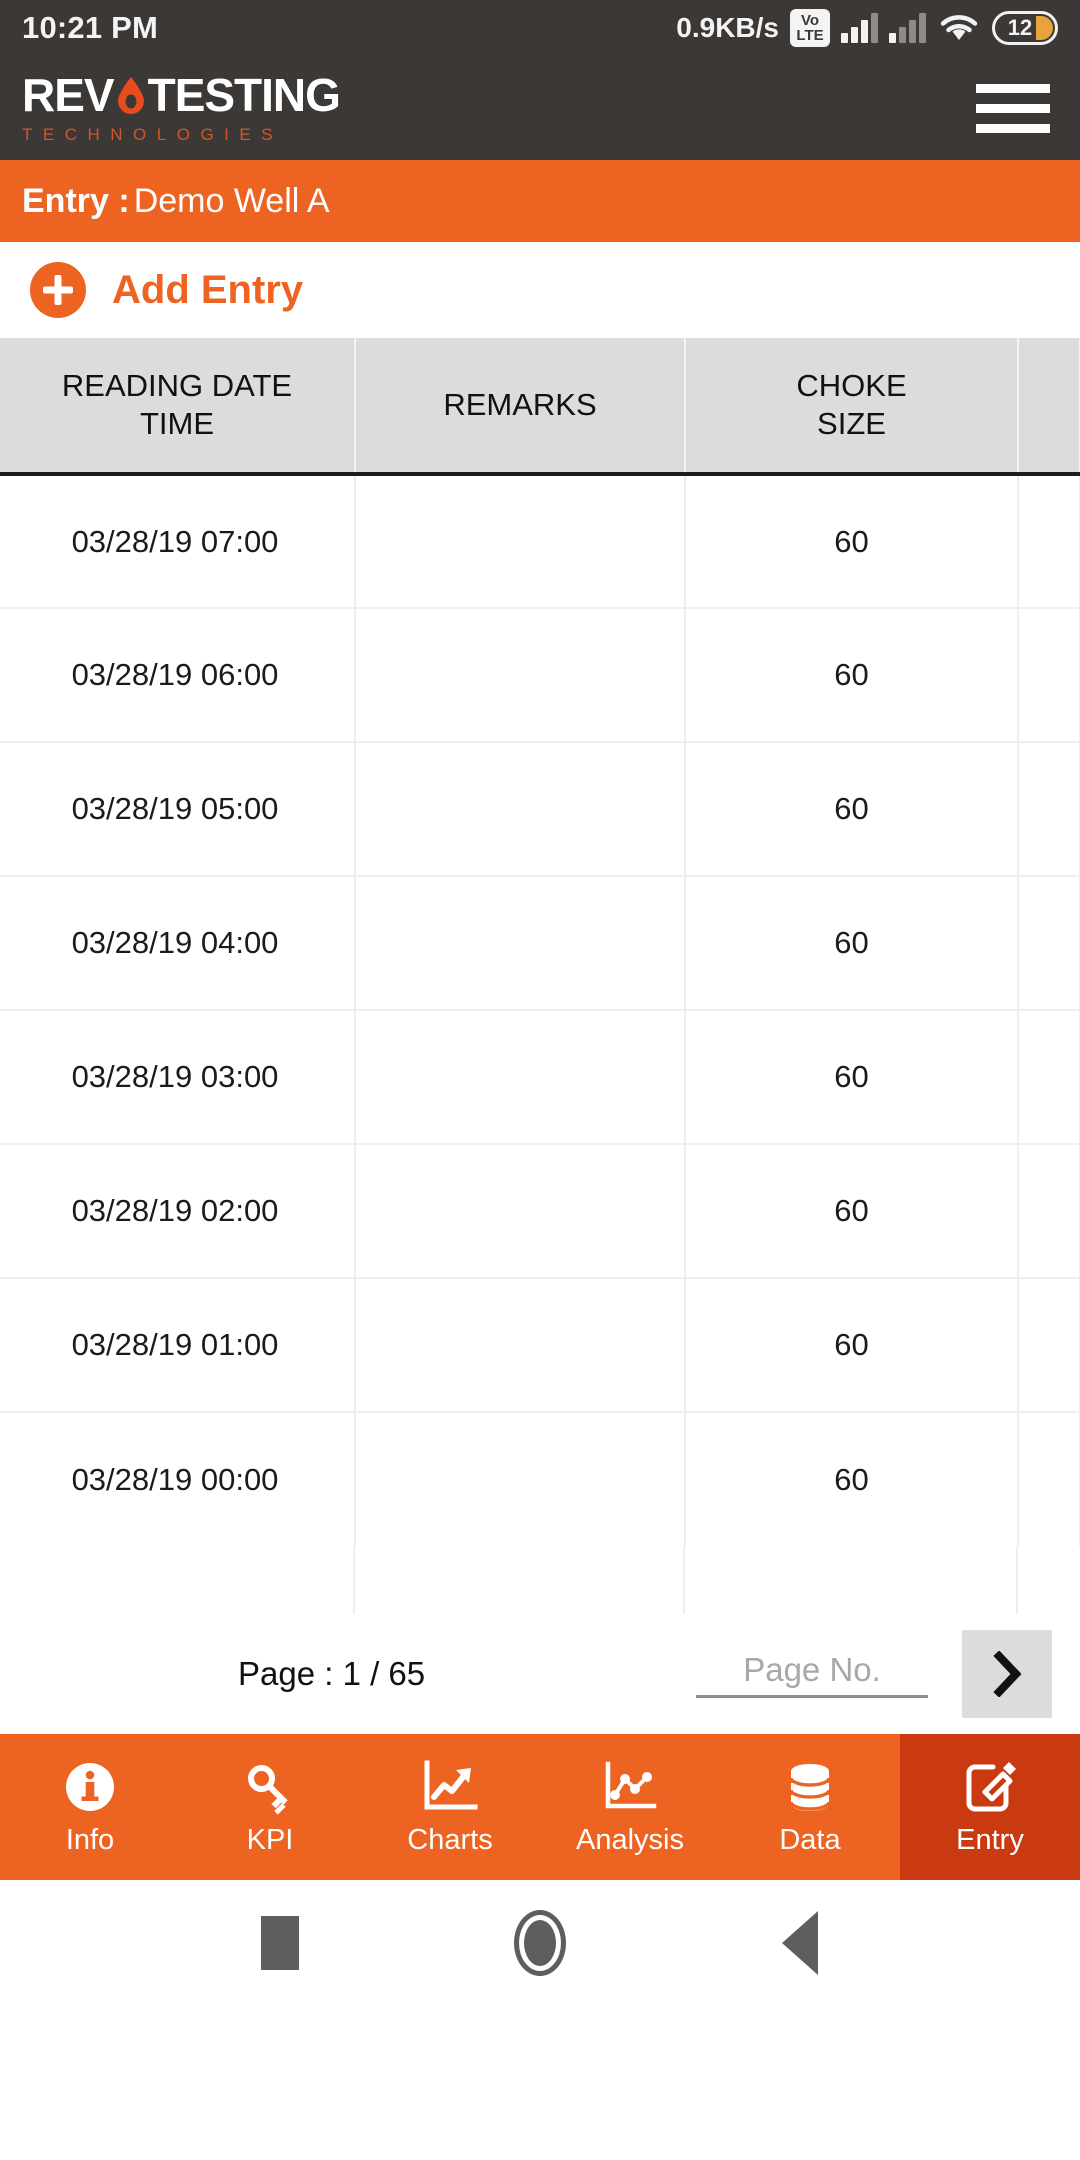 This screenshot has width=1080, height=2160. What do you see at coordinates (178, 809) in the screenshot?
I see `cell-date-time: 03/28/19 05:00` at bounding box center [178, 809].